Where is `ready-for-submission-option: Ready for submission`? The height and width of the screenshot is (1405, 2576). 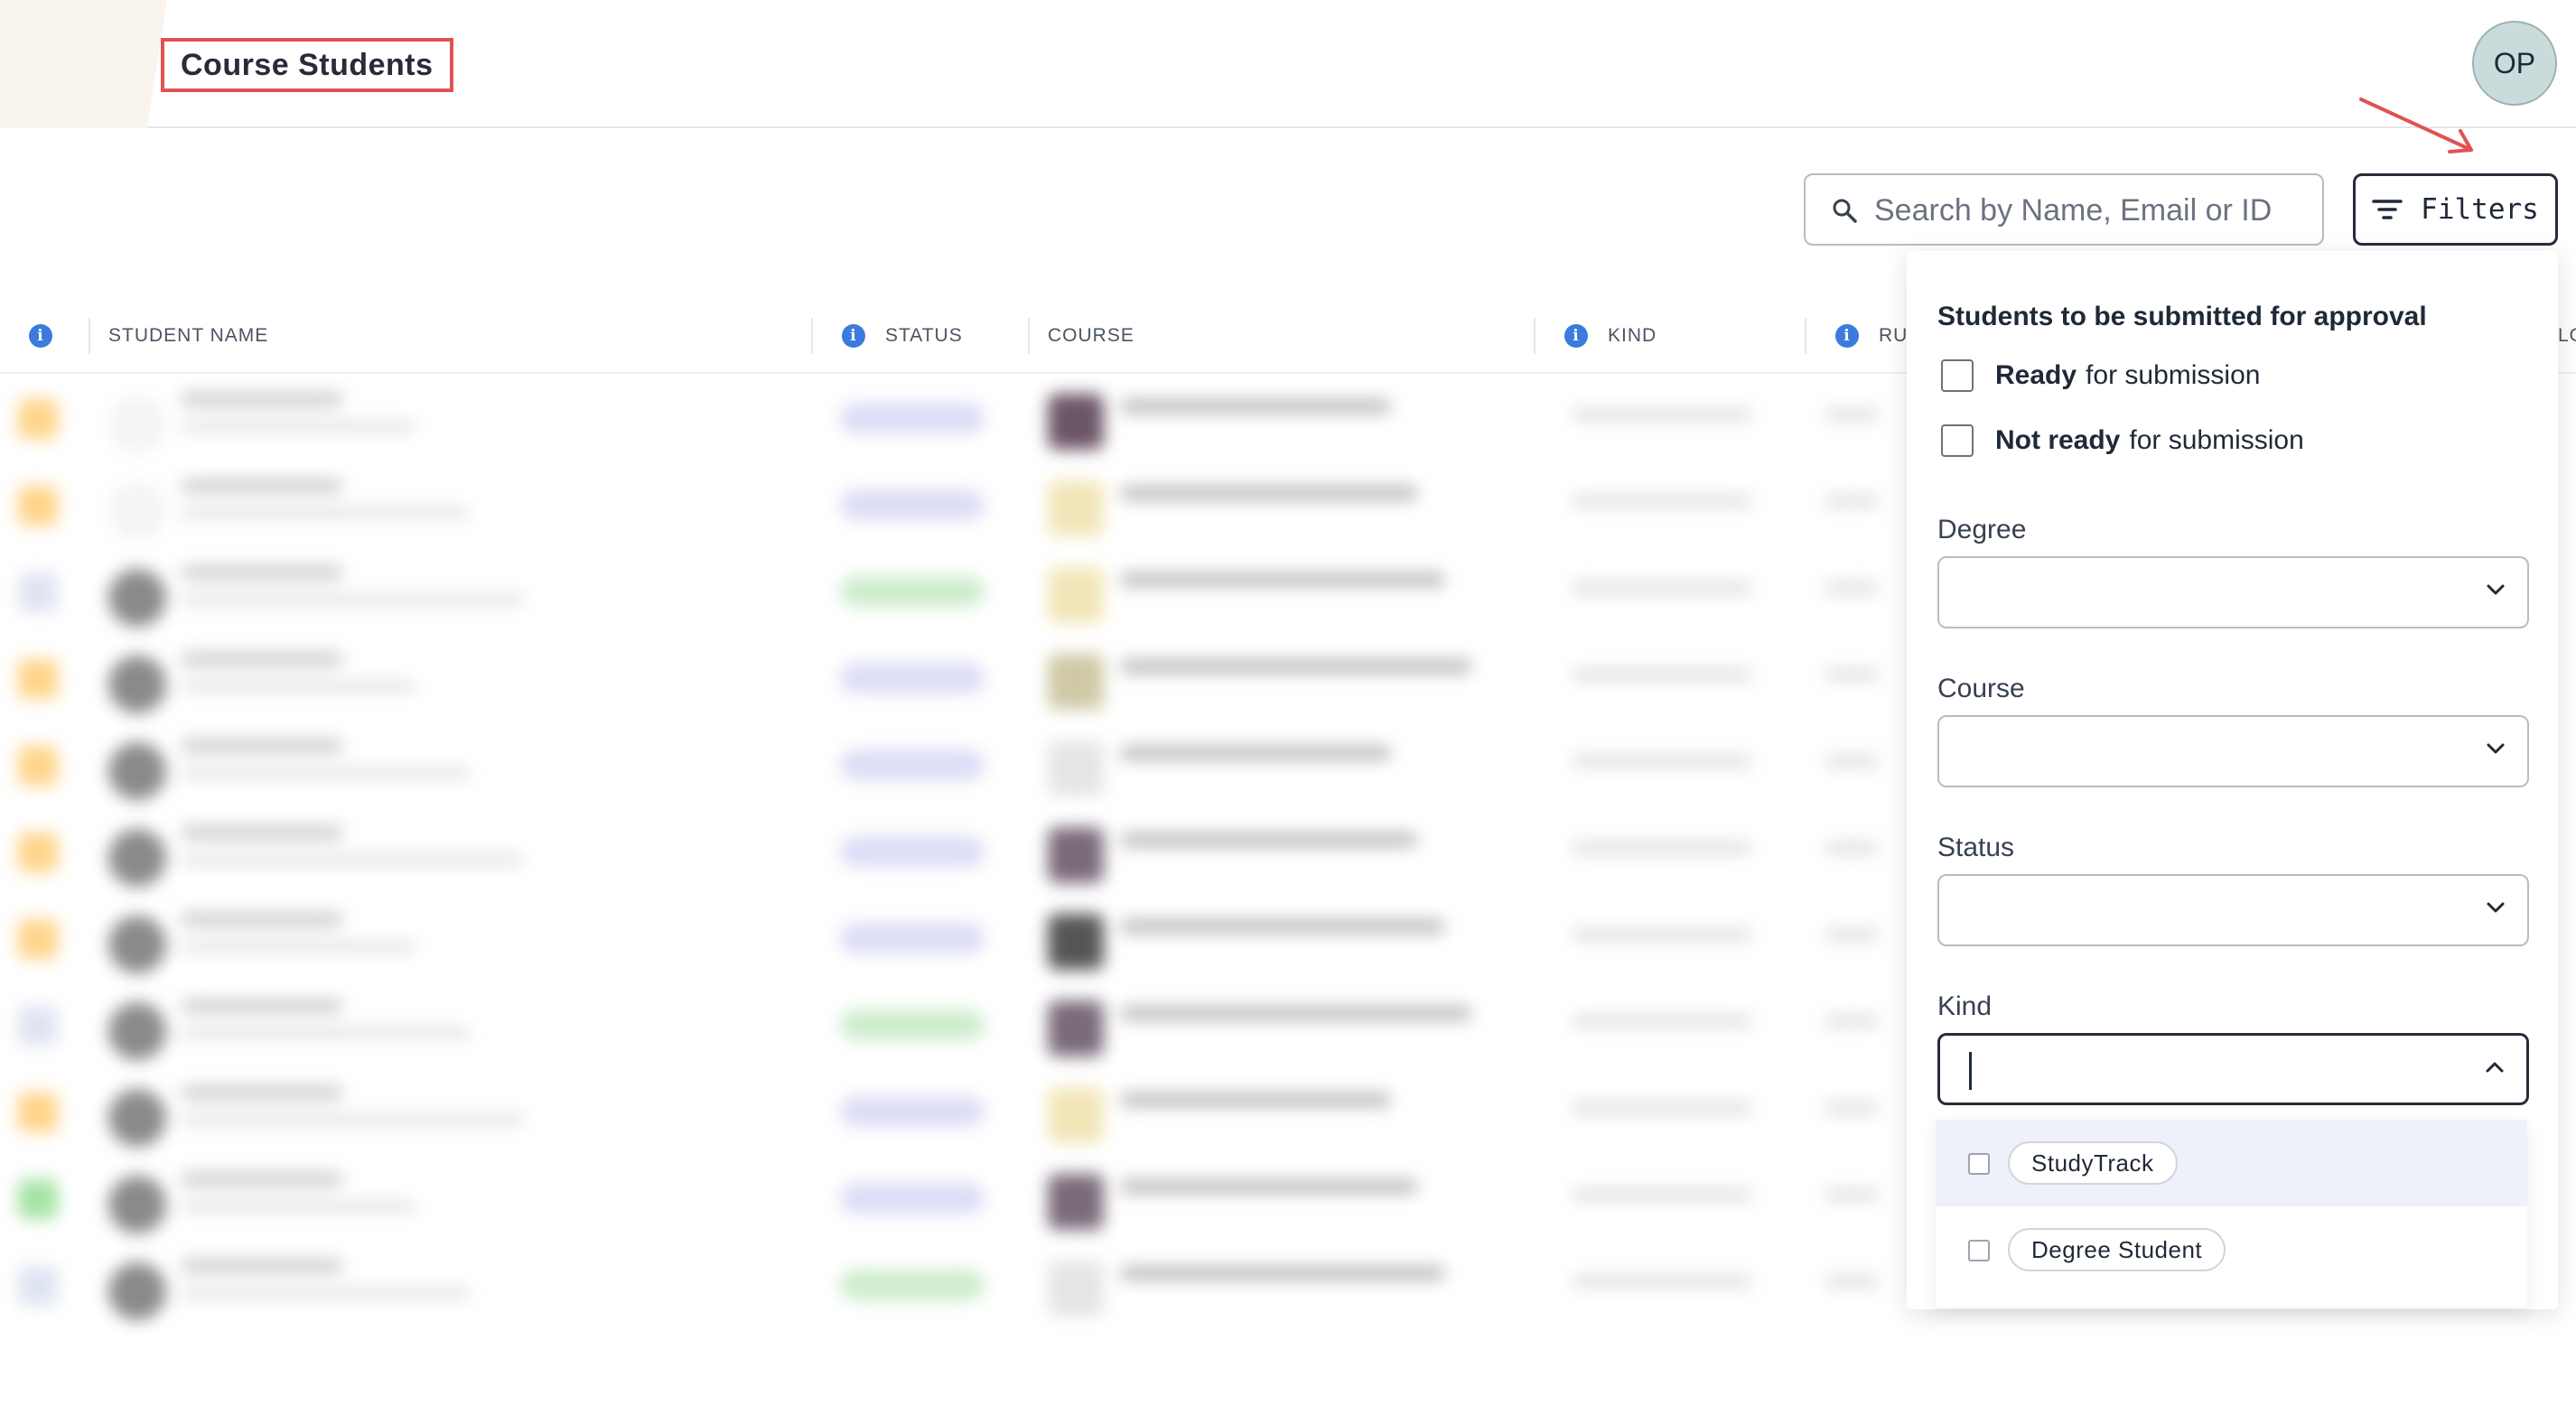
ready-for-submission-option: Ready for submission is located at coordinates (2100, 376).